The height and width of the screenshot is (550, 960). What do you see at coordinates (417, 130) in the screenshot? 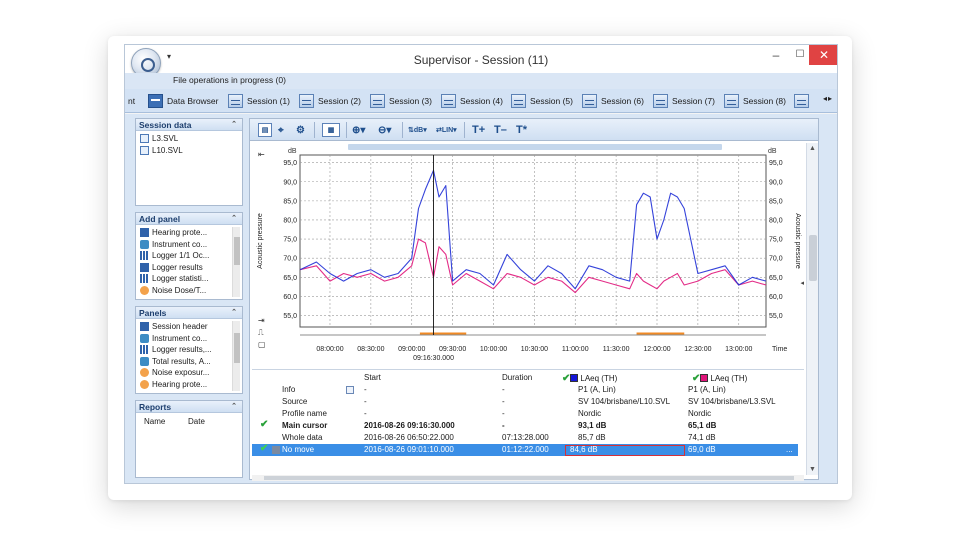
I see `db-scale-button: ⇅ dB ▾` at bounding box center [417, 130].